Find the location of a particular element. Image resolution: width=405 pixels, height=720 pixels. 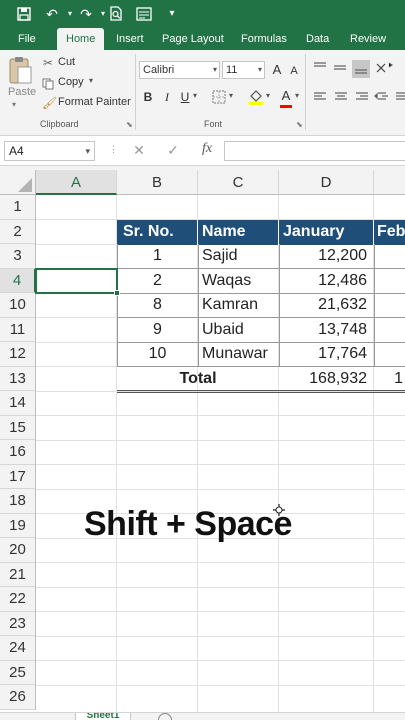

font-color-button: A is located at coordinates (286, 97).